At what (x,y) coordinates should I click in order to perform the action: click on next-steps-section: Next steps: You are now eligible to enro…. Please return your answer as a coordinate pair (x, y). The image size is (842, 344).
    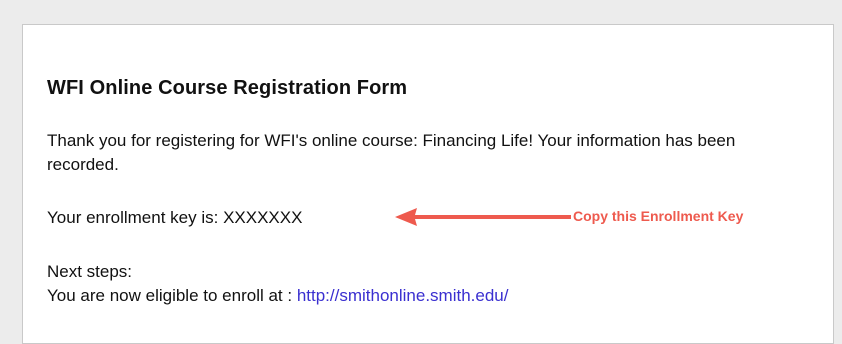
    Looking at the image, I should click on (277, 284).